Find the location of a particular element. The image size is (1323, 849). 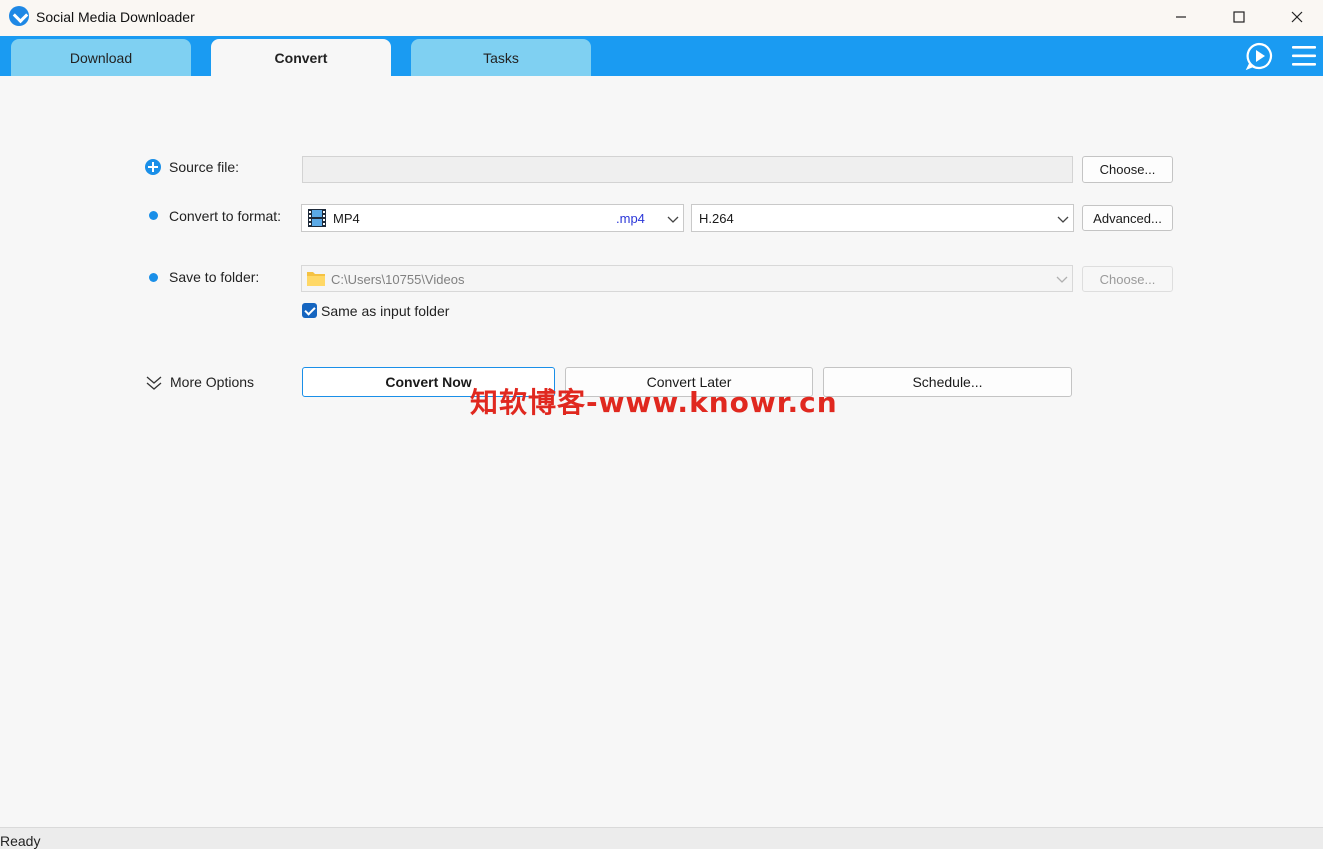

format-extension: .mp4 is located at coordinates (630, 218).